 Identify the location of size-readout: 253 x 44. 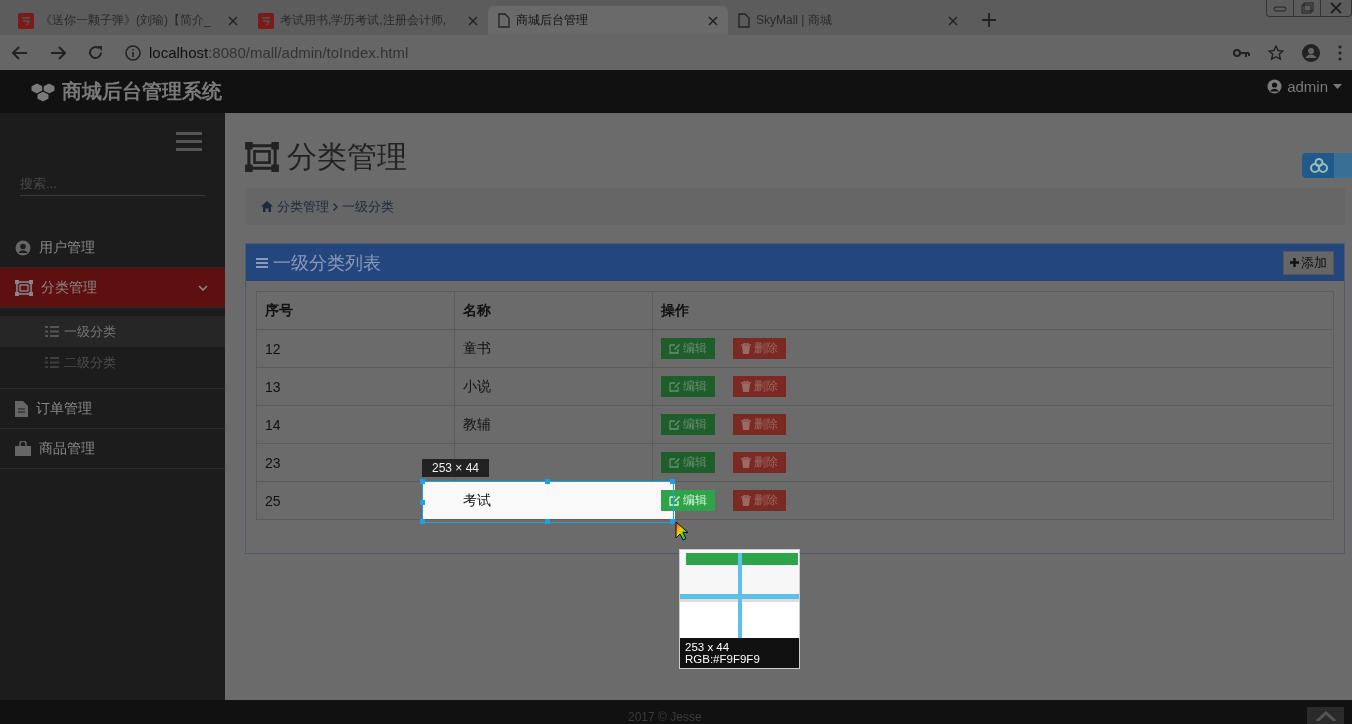
(708, 647).